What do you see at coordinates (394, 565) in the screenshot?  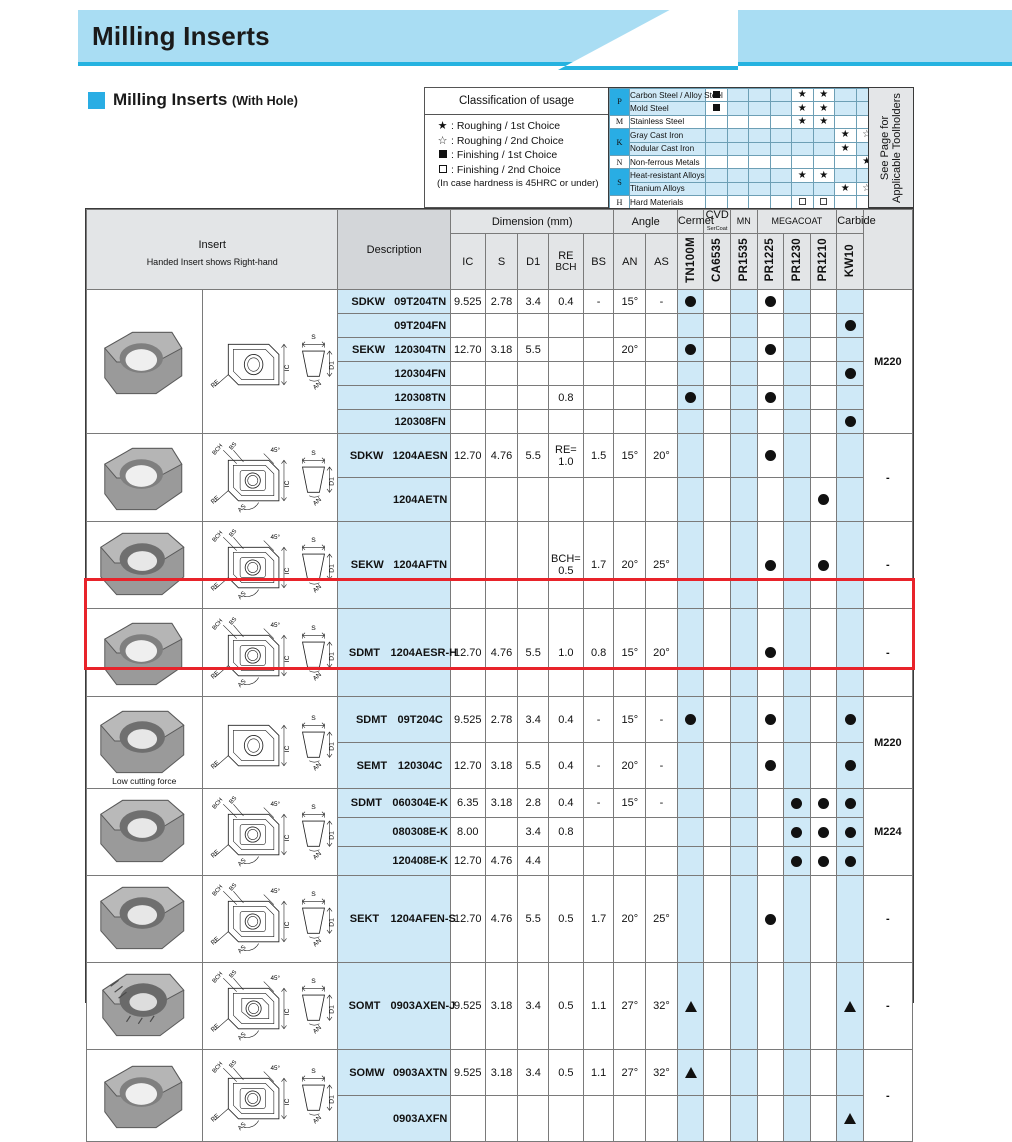 I see `insert-description: SEKW 1204AFTN` at bounding box center [394, 565].